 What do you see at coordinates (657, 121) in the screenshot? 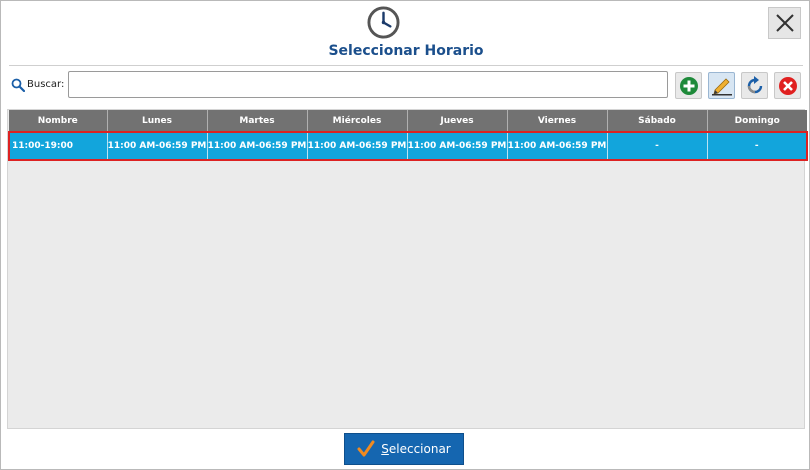
I see `column-header-sabado: Sábado` at bounding box center [657, 121].